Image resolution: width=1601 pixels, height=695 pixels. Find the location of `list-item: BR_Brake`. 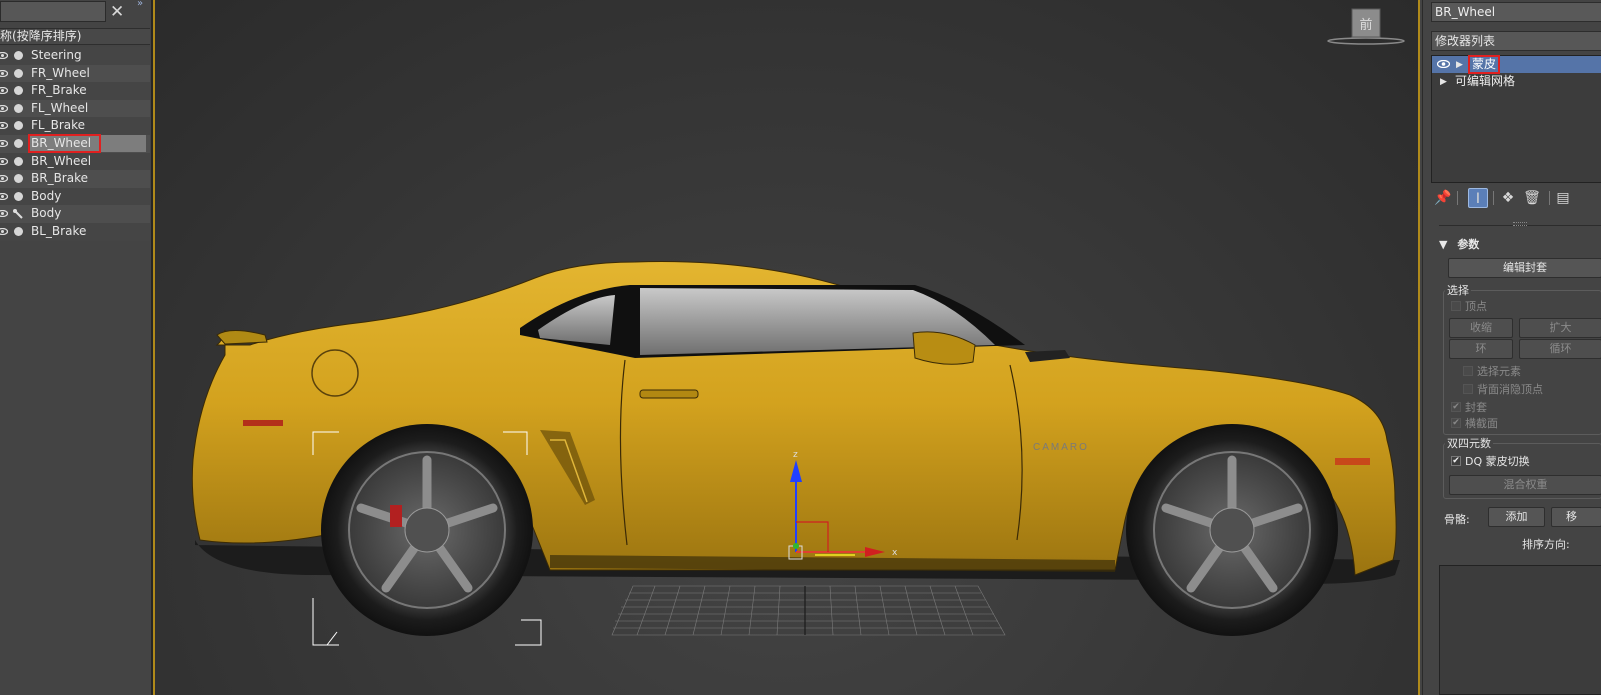

list-item: BR_Brake is located at coordinates (75, 179).